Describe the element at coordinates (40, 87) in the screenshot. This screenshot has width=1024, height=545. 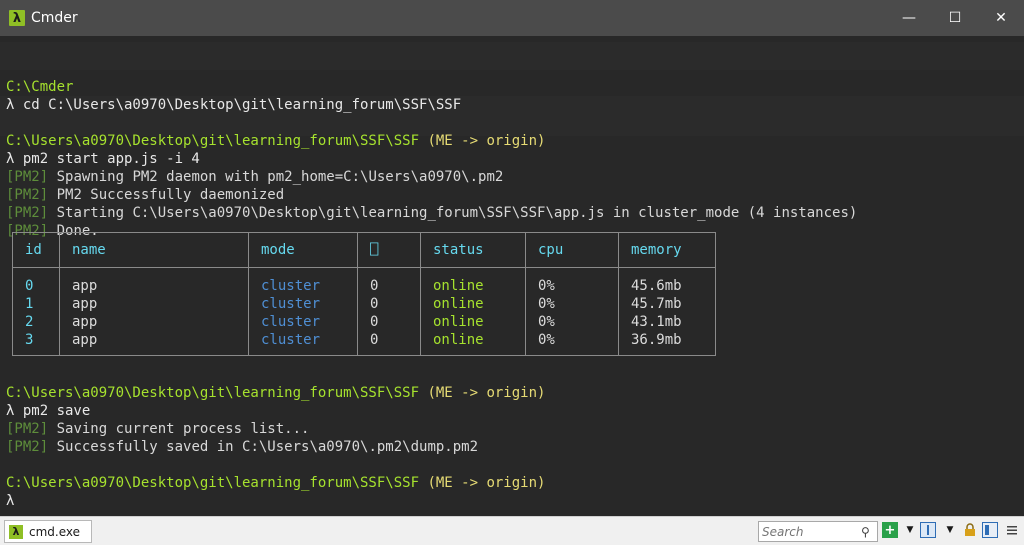
I see `prompt-path: C:\Cmder` at that location.